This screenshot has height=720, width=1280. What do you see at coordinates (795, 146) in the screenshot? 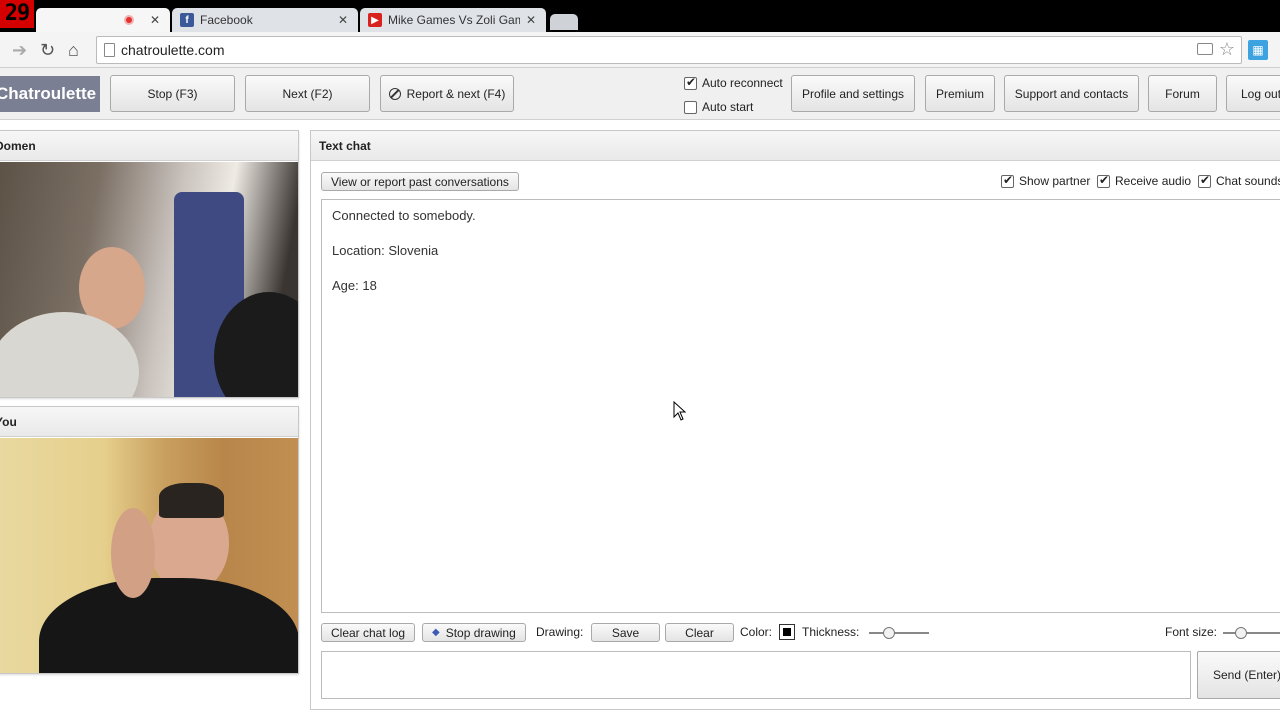
I see `text-chat-title: Text chat` at bounding box center [795, 146].